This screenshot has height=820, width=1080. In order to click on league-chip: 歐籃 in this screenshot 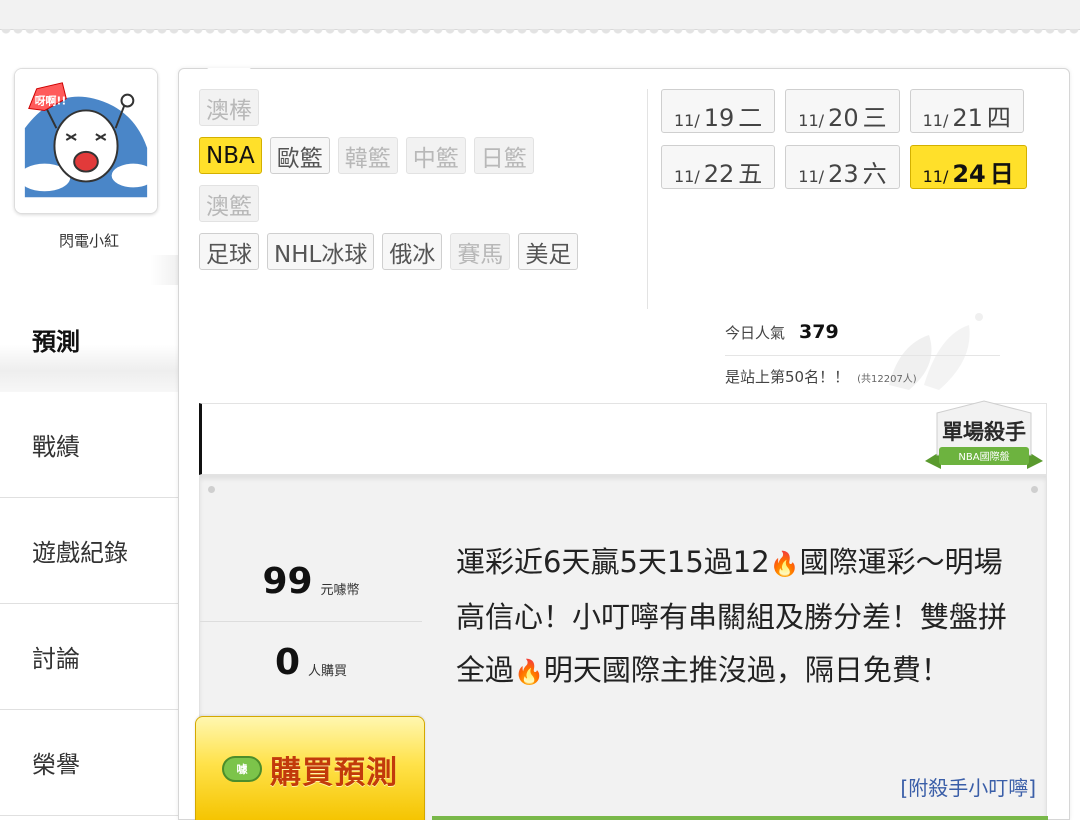, I will do `click(299, 155)`.